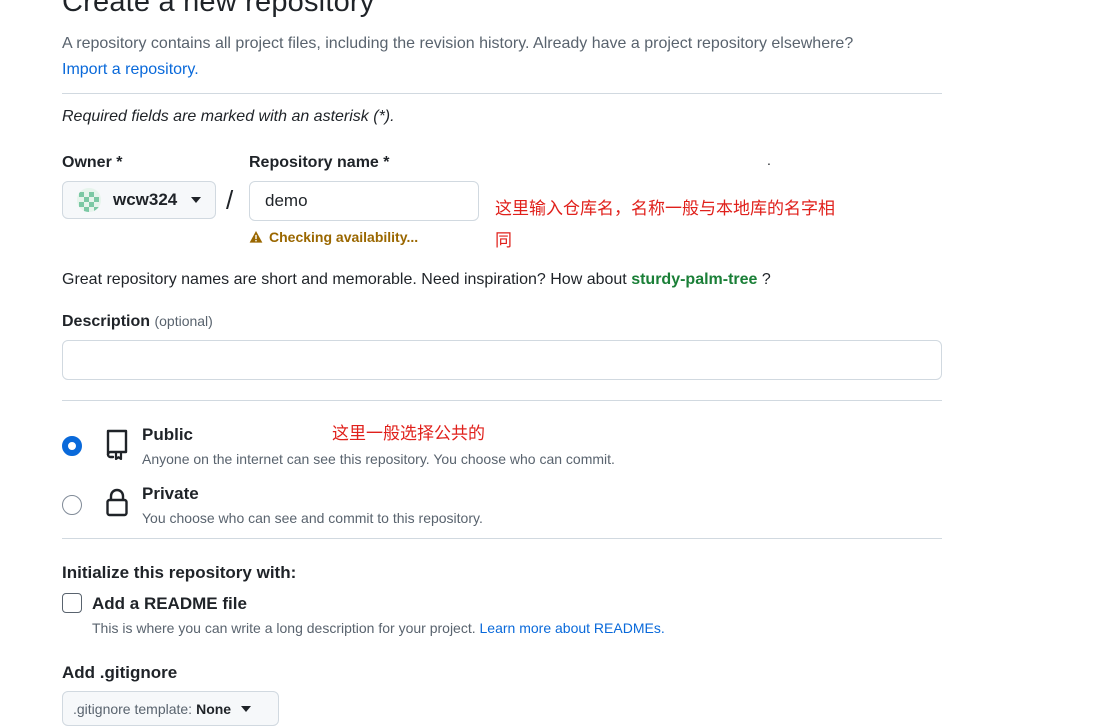 The width and height of the screenshot is (1107, 727). I want to click on gitignore-template-dropdown: .gitignore template: None, so click(170, 708).